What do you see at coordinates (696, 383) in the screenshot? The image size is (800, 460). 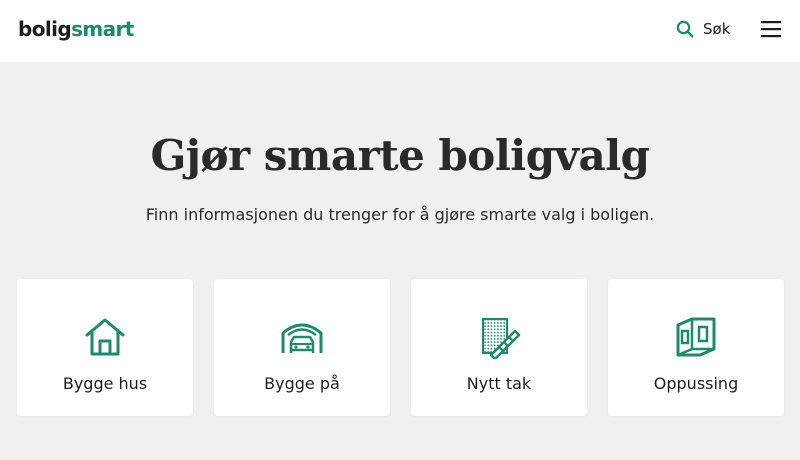 I see `category-label: Oppussing` at bounding box center [696, 383].